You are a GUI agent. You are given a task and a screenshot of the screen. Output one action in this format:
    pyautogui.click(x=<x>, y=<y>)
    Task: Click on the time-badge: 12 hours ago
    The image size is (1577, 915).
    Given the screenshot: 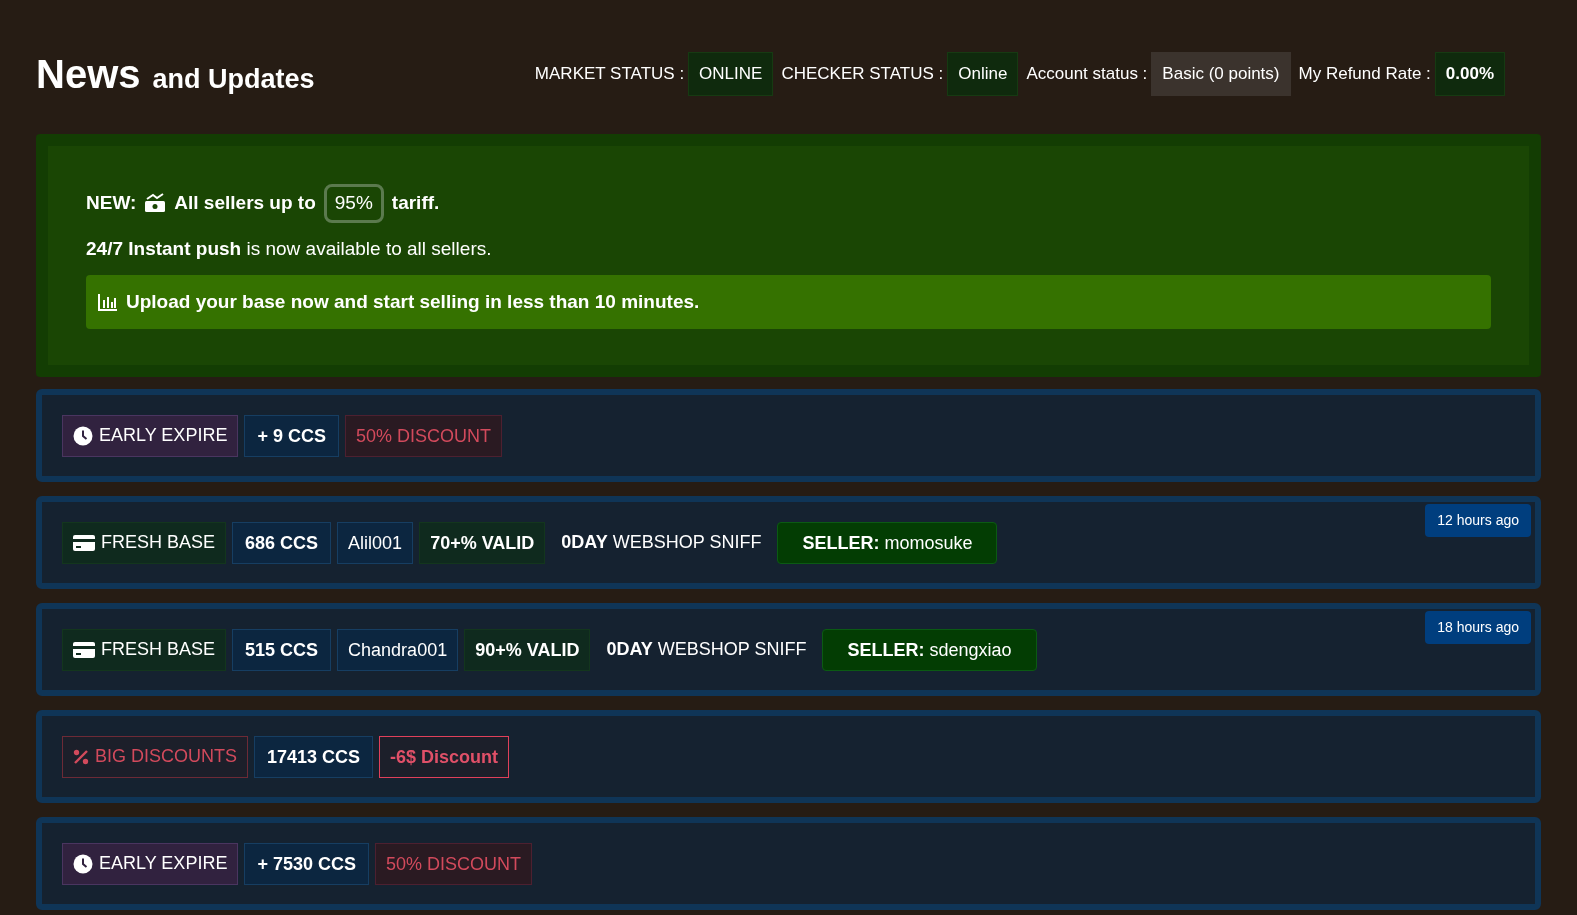 What is the action you would take?
    pyautogui.click(x=1478, y=520)
    